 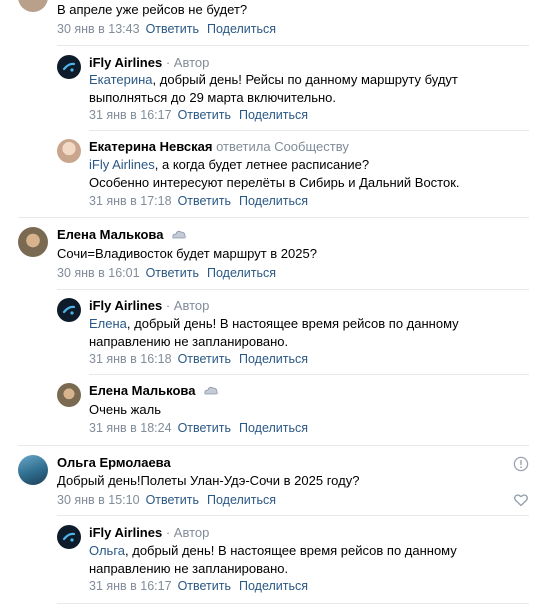 I want to click on comment-text: В апреле уже рейсов не будет?, so click(x=152, y=9).